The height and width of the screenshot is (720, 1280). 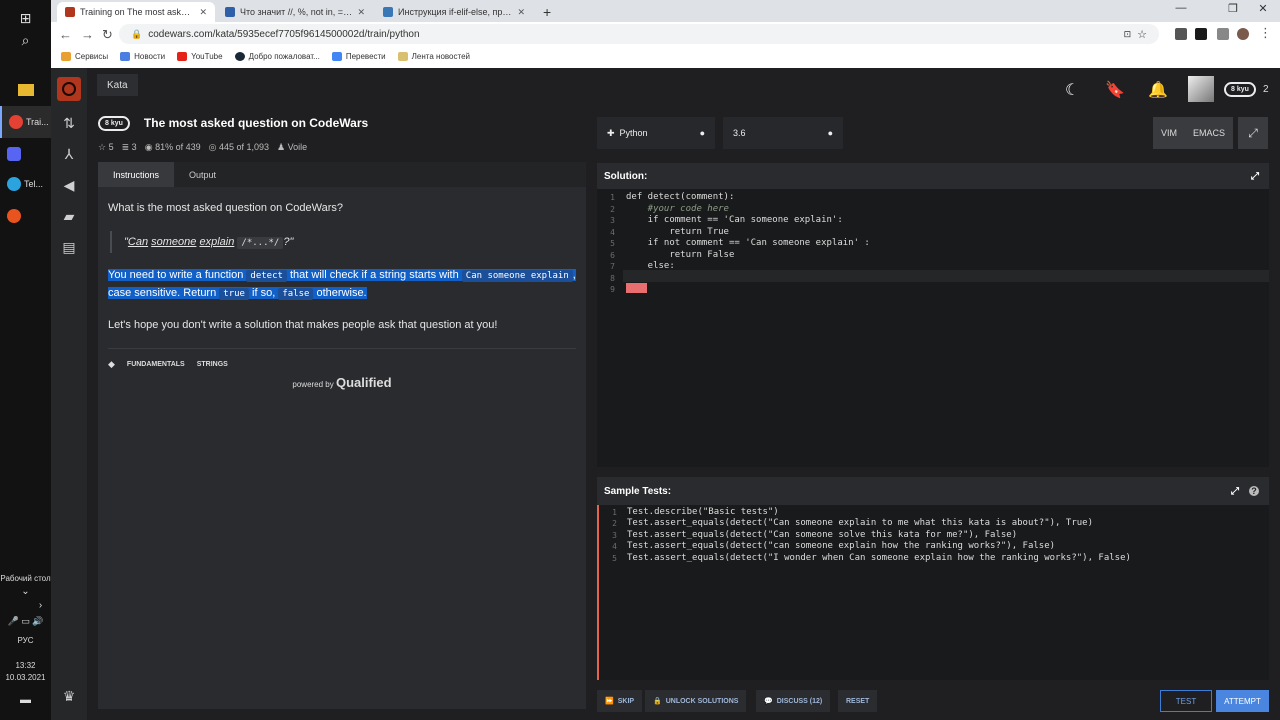 I want to click on tray-icons: 🎤 ▭ 🔊, so click(x=25, y=621).